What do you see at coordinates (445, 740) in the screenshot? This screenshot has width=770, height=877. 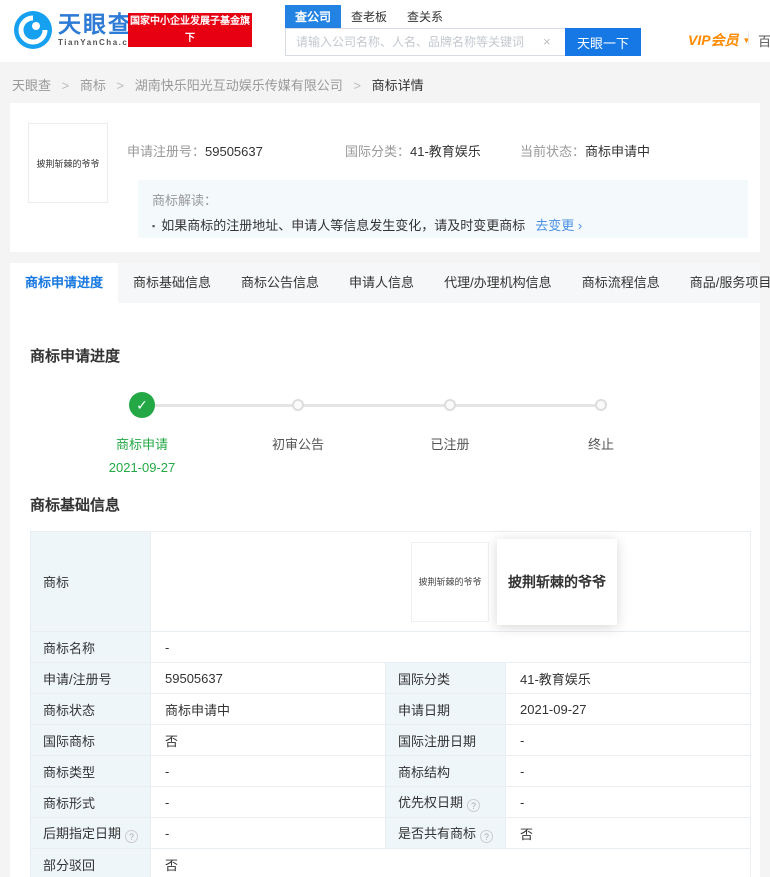 I see `row-label: 国际注册日期` at bounding box center [445, 740].